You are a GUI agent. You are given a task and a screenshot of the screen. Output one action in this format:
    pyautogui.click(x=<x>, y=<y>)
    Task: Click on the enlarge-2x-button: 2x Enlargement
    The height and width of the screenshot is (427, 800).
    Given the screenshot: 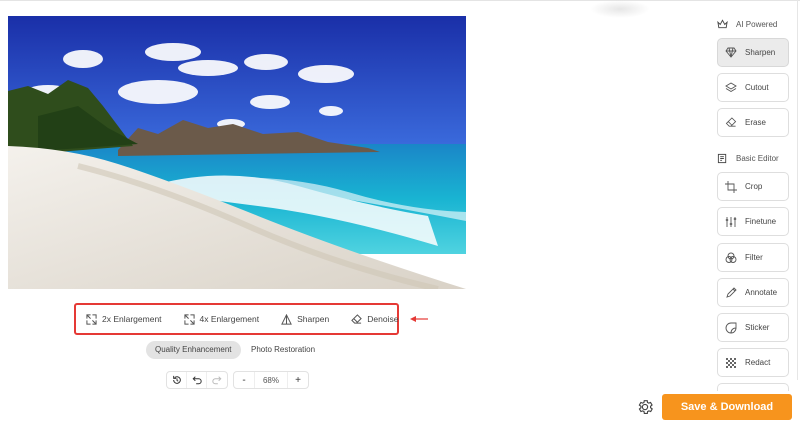 What is the action you would take?
    pyautogui.click(x=124, y=319)
    